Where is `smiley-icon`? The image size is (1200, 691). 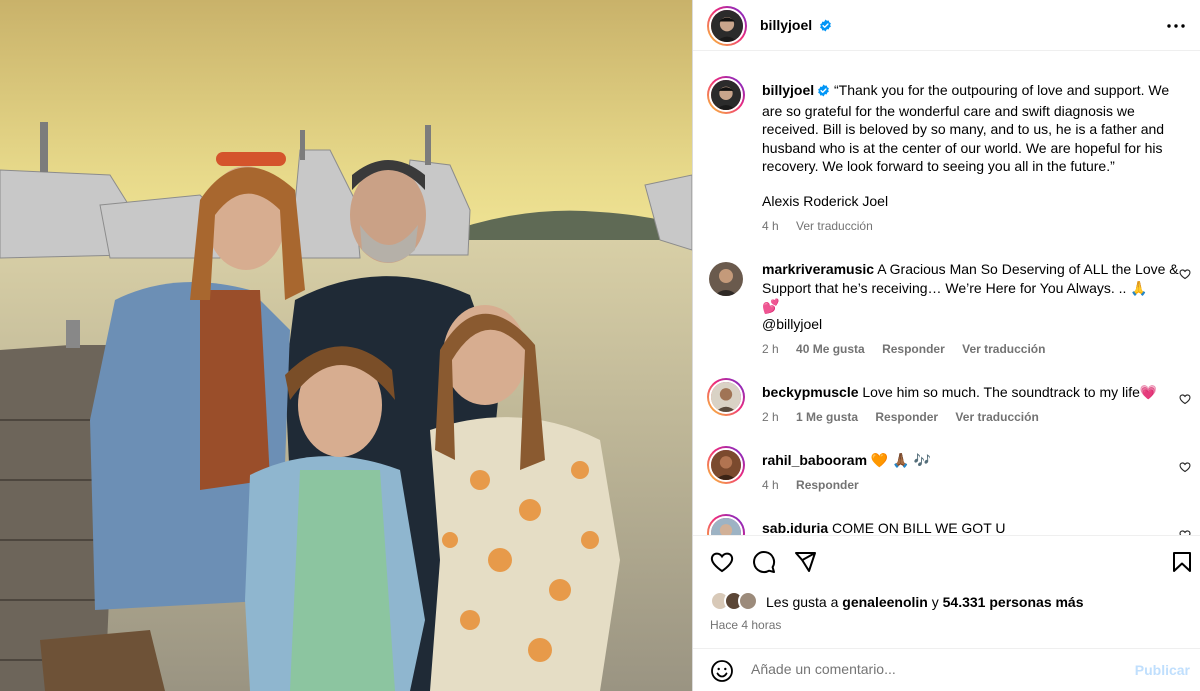
smiley-icon is located at coordinates (722, 671).